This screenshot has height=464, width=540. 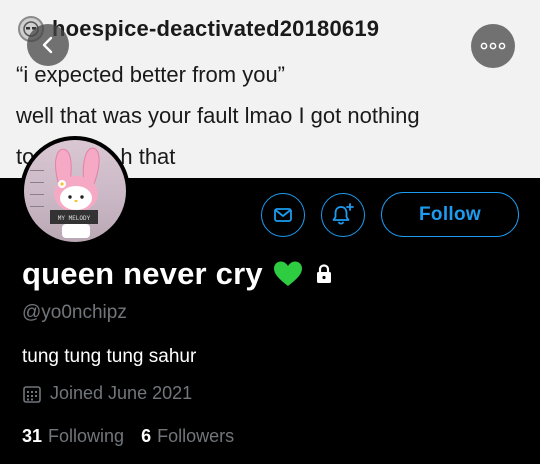 What do you see at coordinates (215, 29) in the screenshot?
I see `post-username: hoespice-deactivated20180619` at bounding box center [215, 29].